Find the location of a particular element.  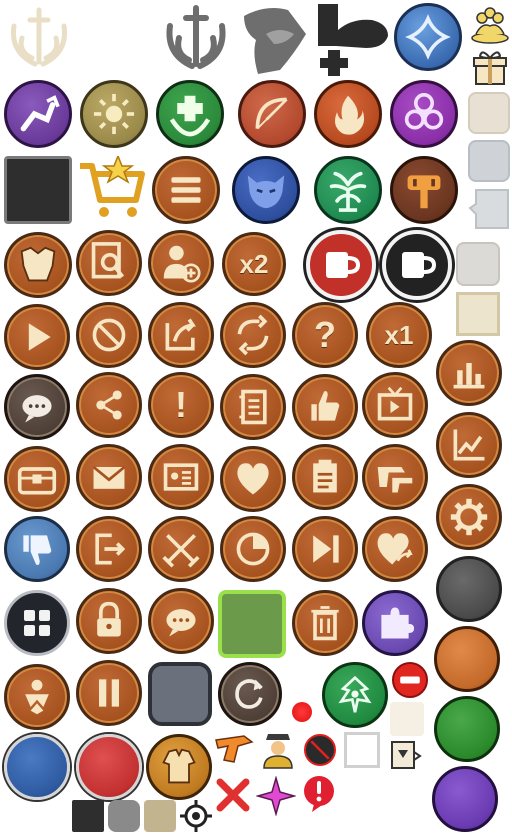

heart-icon is located at coordinates (253, 479).